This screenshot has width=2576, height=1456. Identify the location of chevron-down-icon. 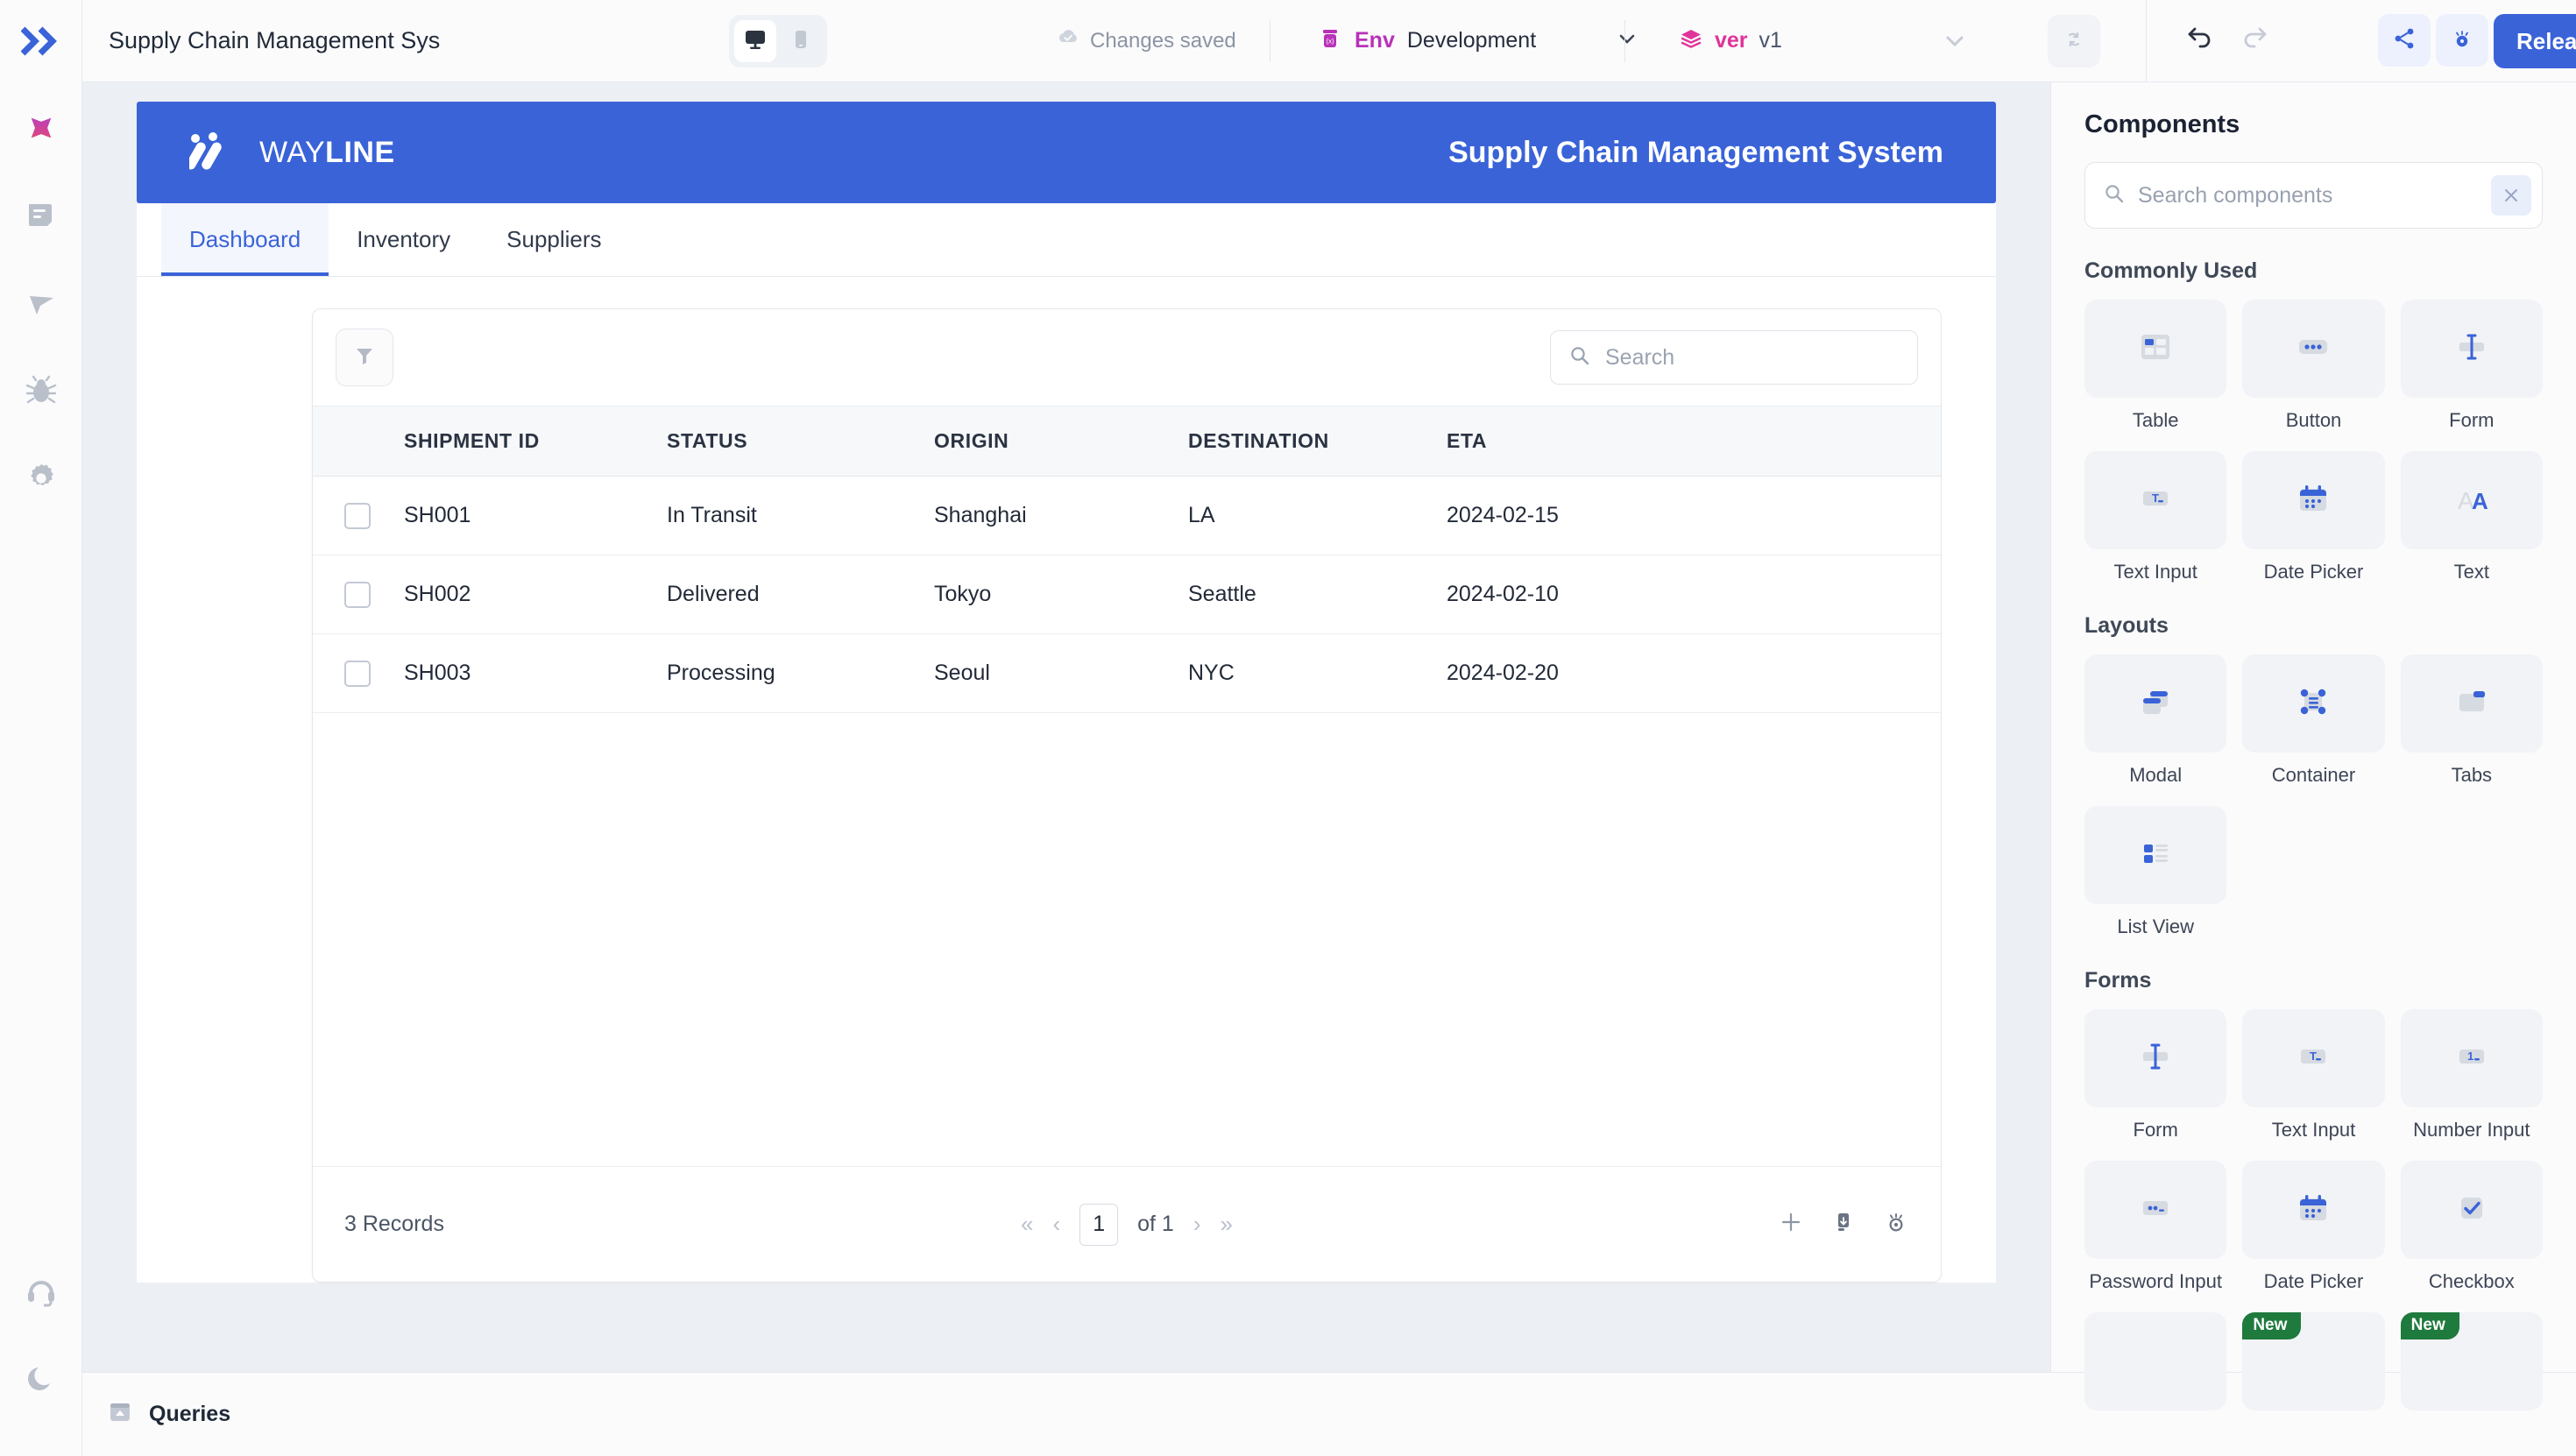
(1627, 40).